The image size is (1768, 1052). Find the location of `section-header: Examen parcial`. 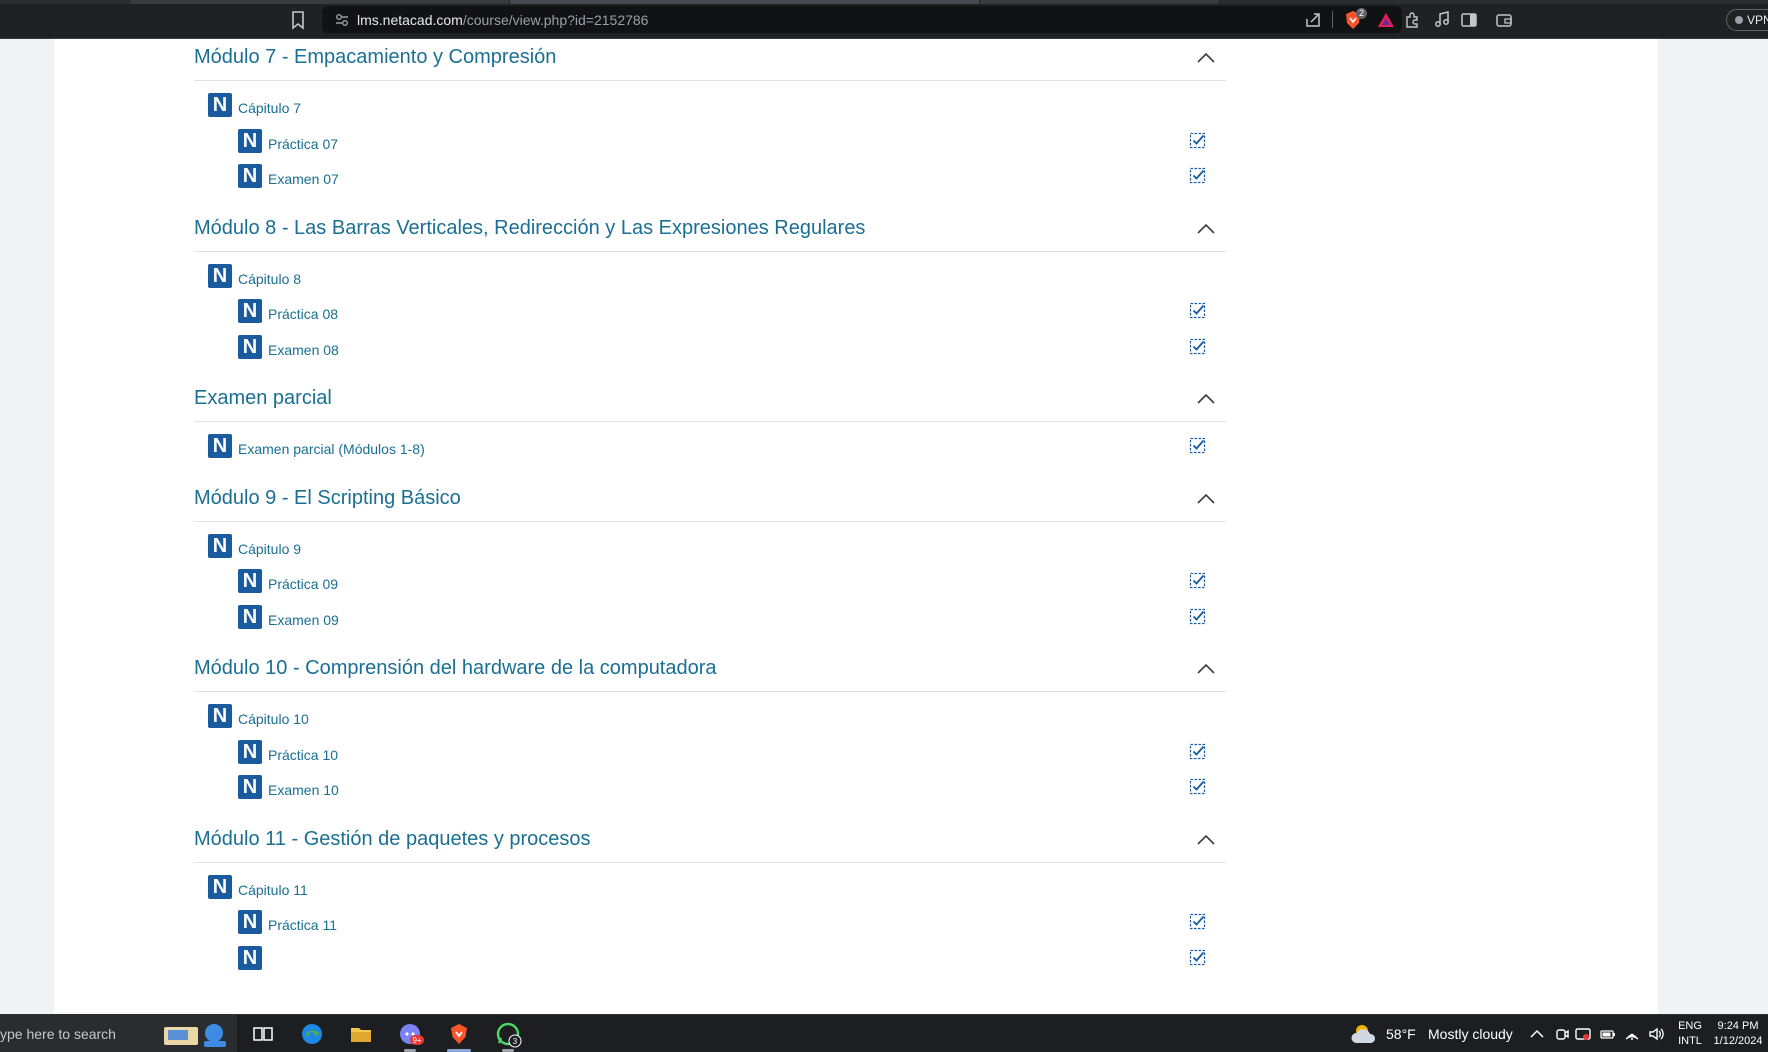

section-header: Examen parcial is located at coordinates (710, 401).